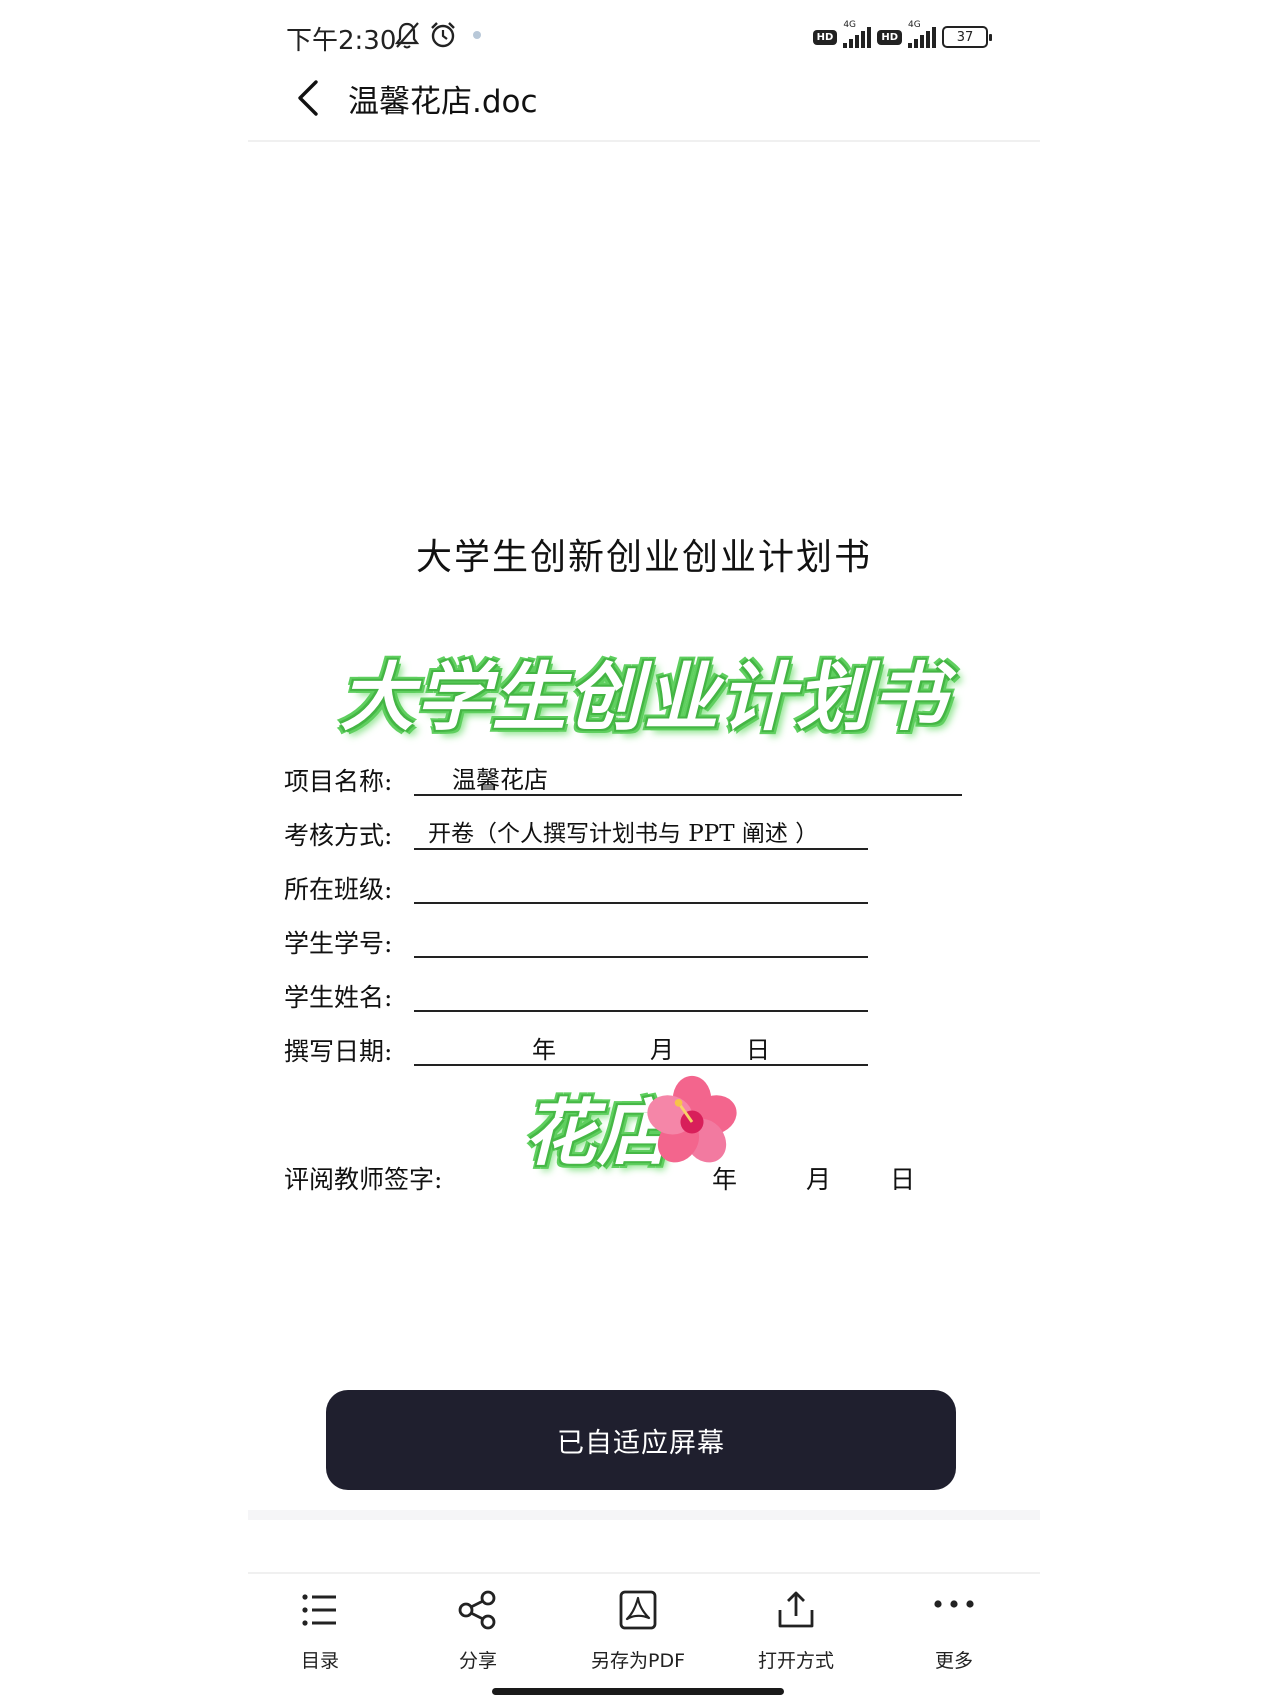 The height and width of the screenshot is (1706, 1280). I want to click on field-label: 项目名称:, so click(338, 781).